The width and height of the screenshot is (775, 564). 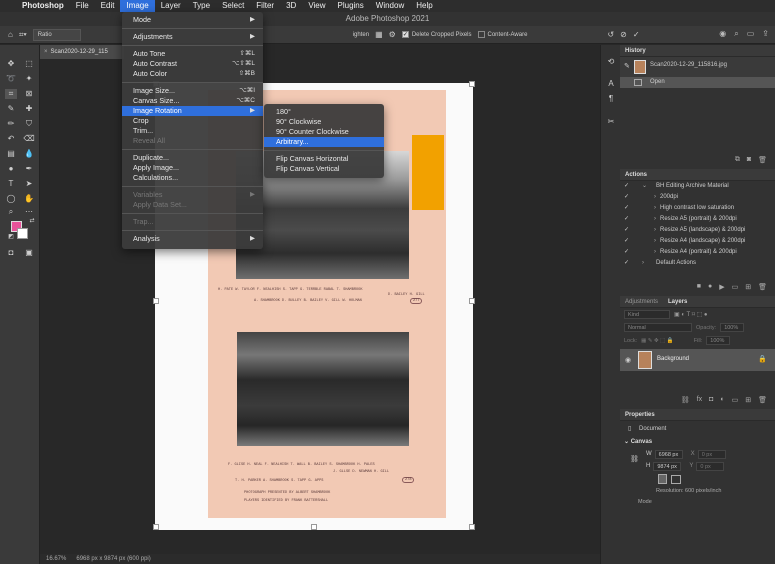 What do you see at coordinates (668, 454) in the screenshot?
I see `width-input: 6968 px` at bounding box center [668, 454].